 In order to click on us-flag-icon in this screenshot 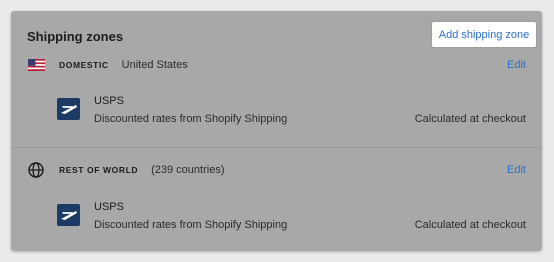, I will do `click(36, 65)`.